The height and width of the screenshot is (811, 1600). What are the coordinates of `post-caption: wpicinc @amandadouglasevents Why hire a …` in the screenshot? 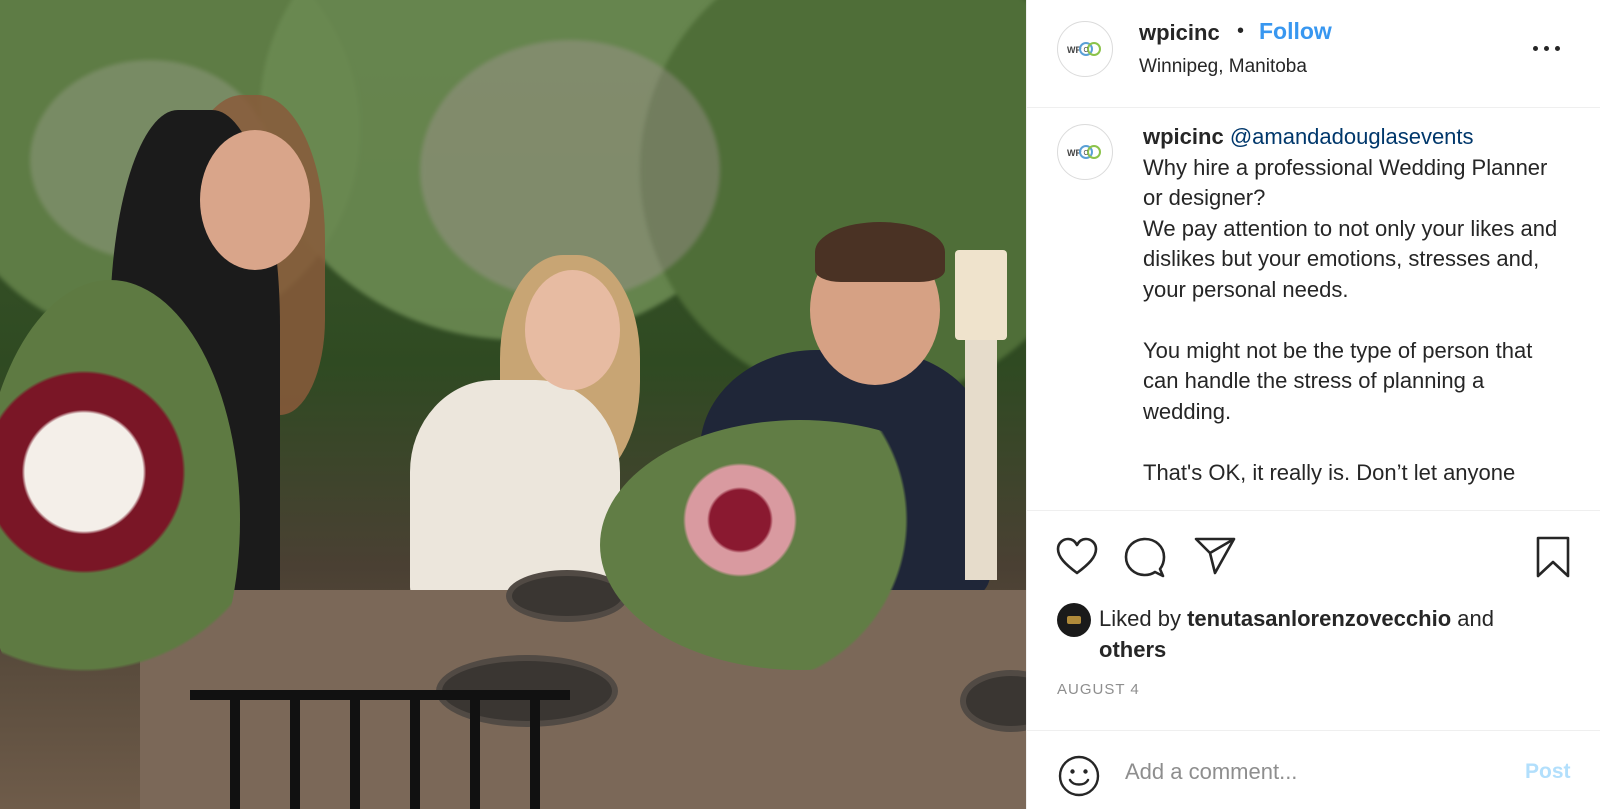 It's located at (1358, 305).